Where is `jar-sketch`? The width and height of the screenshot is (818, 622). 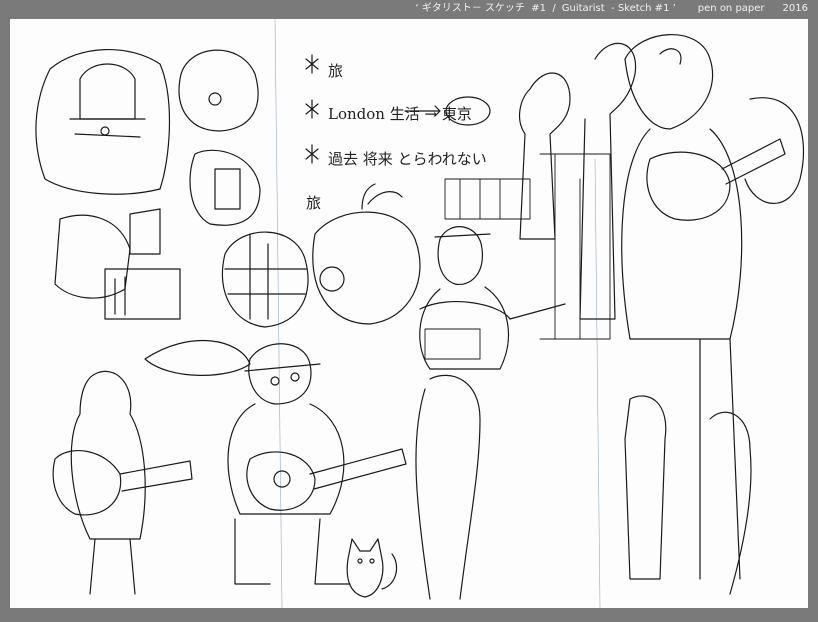
jar-sketch is located at coordinates (265, 279).